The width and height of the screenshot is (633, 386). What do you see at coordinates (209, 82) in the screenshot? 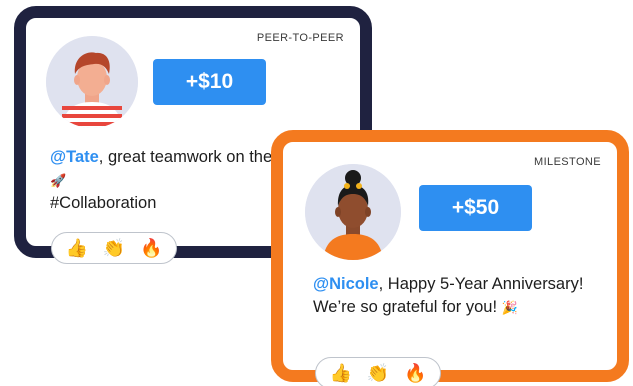
I see `reward-amount-badge: +$10` at bounding box center [209, 82].